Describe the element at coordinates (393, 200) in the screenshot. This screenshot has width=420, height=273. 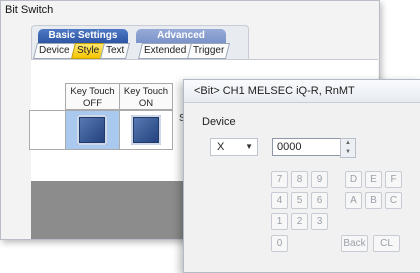
I see `key-c: C` at that location.